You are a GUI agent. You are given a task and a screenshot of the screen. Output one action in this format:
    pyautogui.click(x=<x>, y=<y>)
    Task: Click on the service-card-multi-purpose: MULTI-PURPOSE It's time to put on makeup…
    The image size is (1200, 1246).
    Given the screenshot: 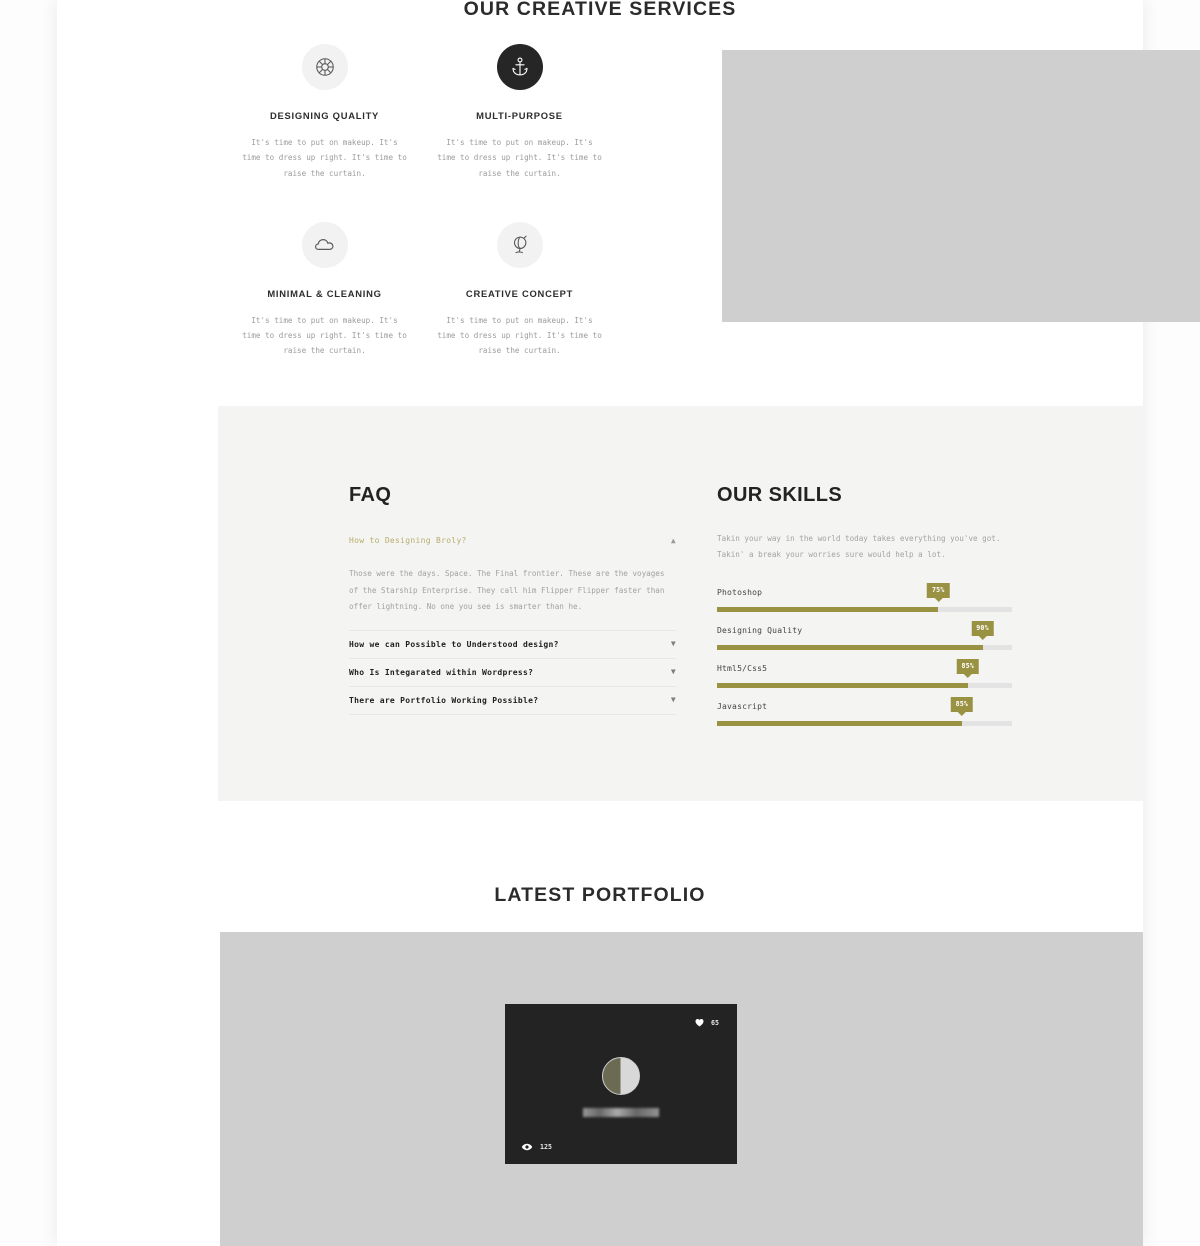 What is the action you would take?
    pyautogui.click(x=519, y=112)
    